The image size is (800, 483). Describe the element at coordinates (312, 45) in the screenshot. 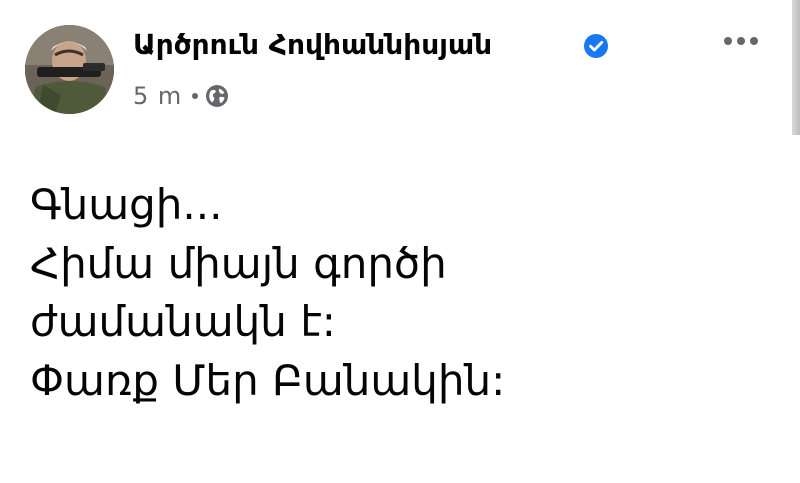

I see `author-name: Արծրուն Հովհաննիսյան` at that location.